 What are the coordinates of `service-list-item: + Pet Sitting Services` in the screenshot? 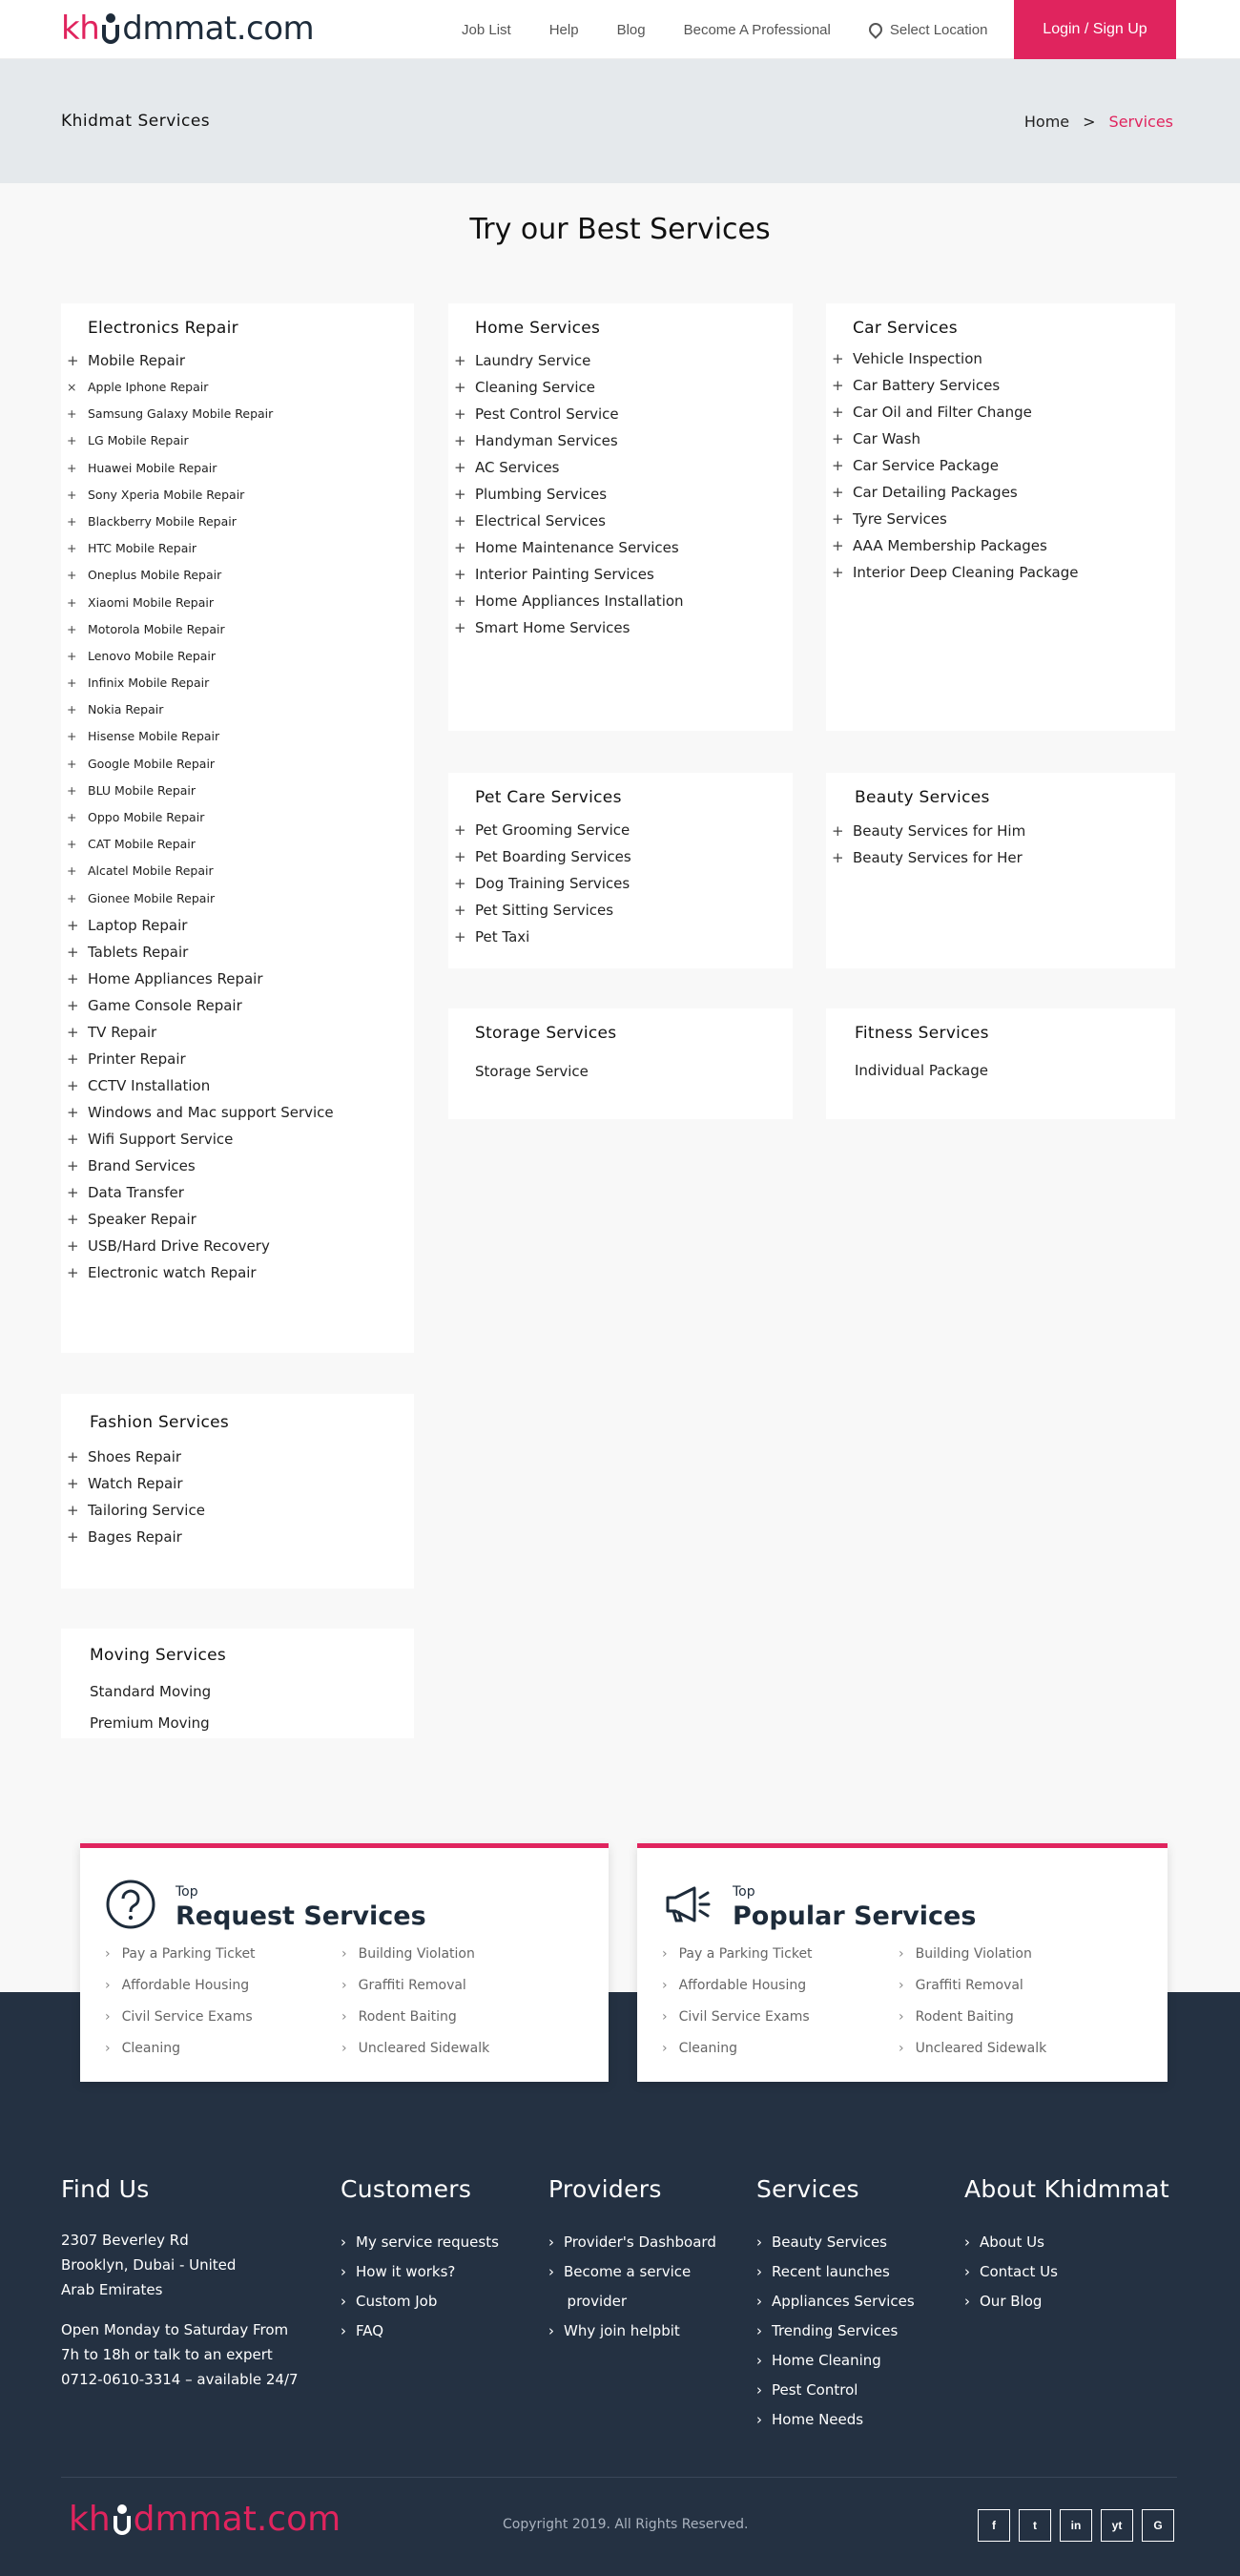 It's located at (542, 910).